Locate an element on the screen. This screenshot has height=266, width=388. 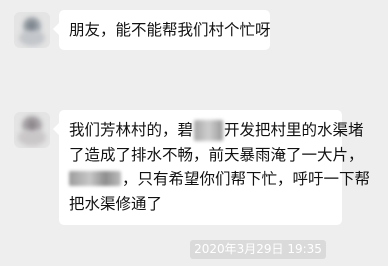
blurred-text: 桂园 is located at coordinates (208, 130).